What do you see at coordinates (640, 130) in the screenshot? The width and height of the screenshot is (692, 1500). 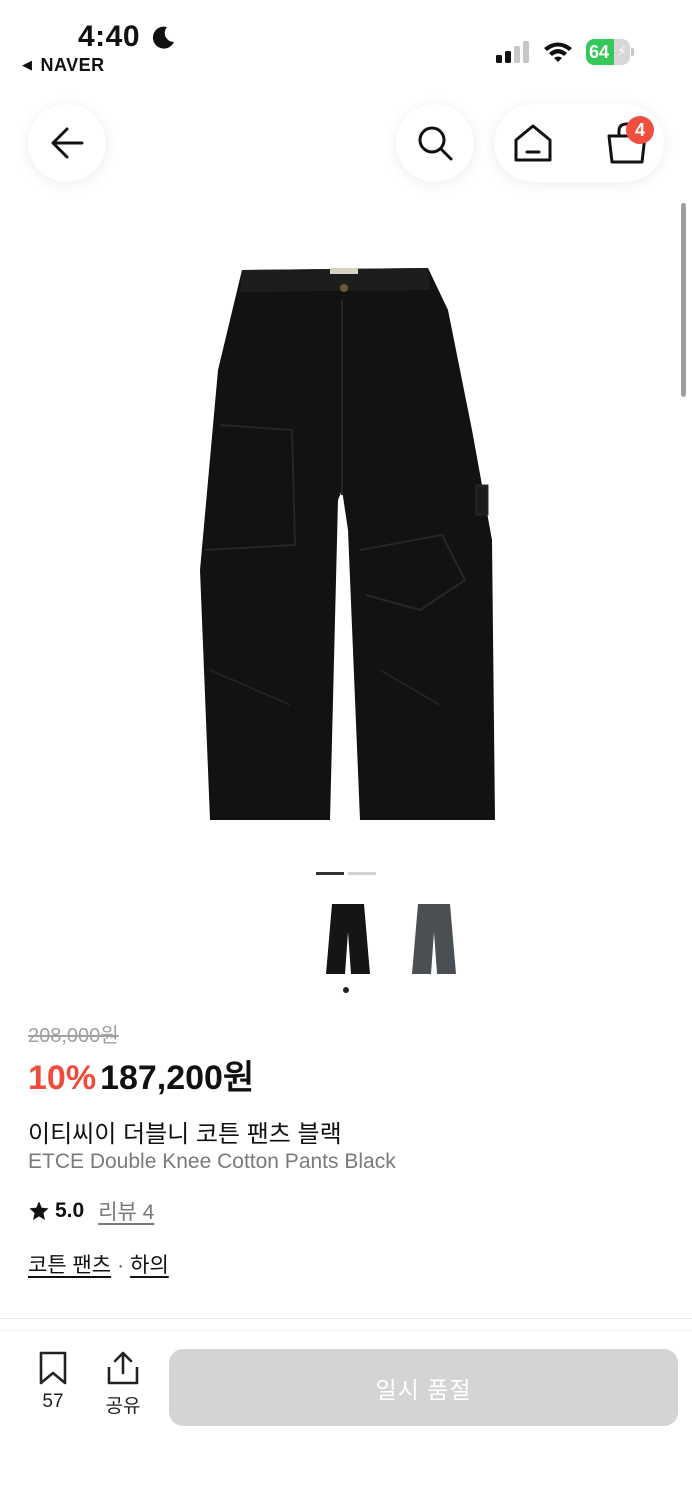 I see `cart-badge: 4` at bounding box center [640, 130].